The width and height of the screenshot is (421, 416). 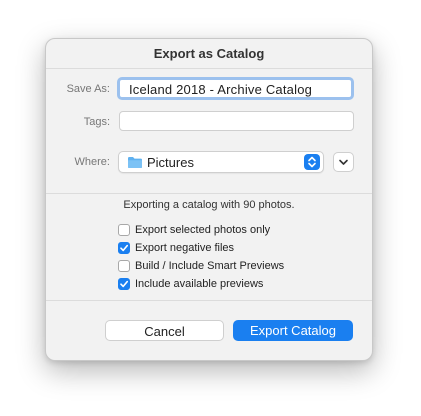 What do you see at coordinates (209, 53) in the screenshot?
I see `dialog-title: Export as Catalog` at bounding box center [209, 53].